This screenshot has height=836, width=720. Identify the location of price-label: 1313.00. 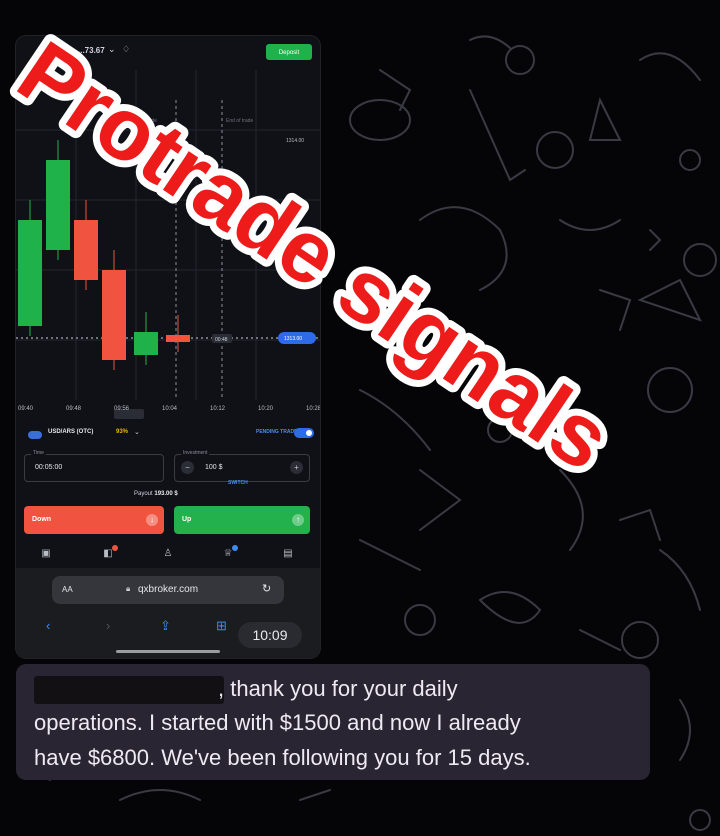
(293, 339).